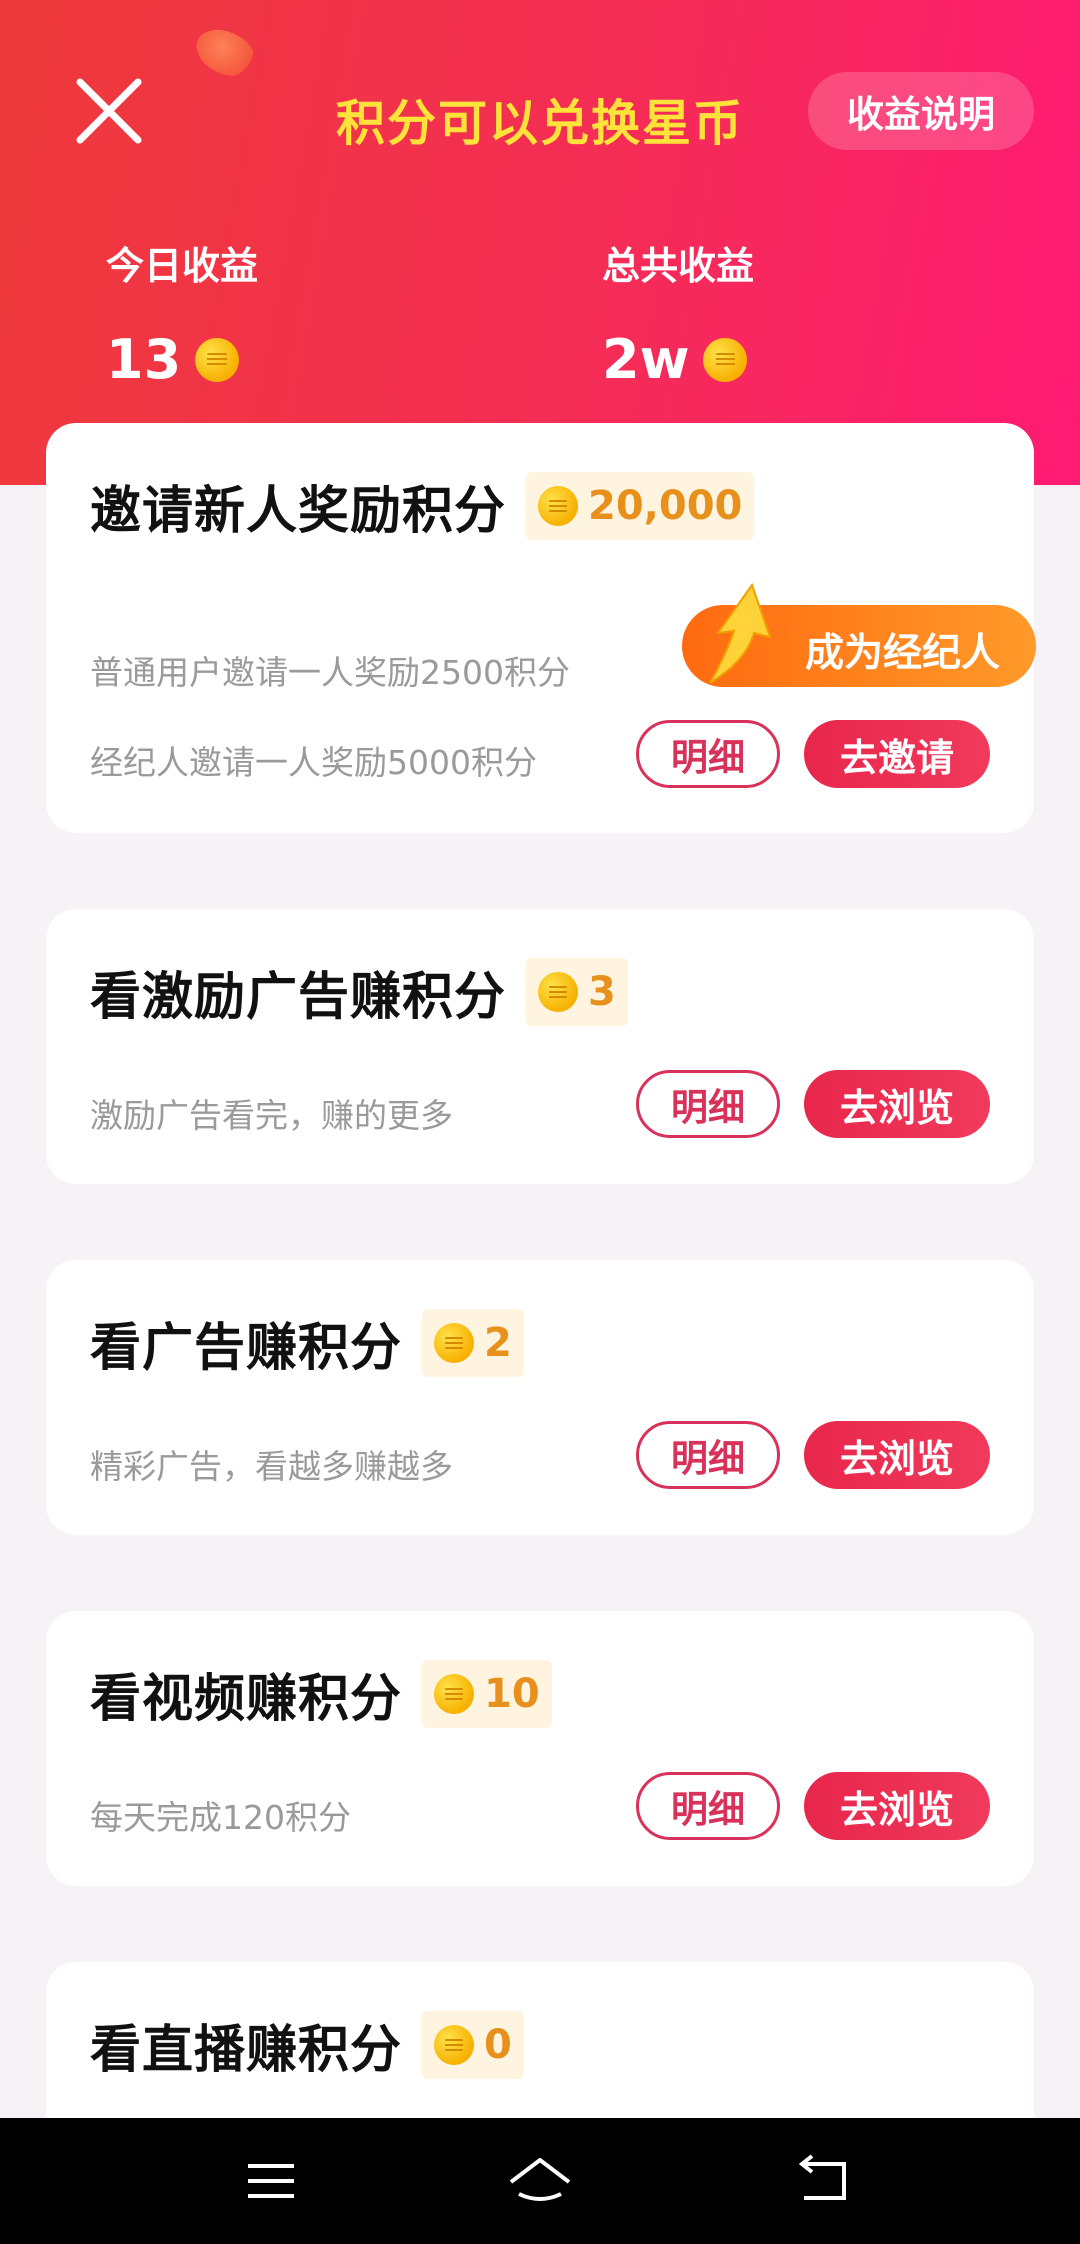  I want to click on system-navigation-bar, so click(540, 2181).